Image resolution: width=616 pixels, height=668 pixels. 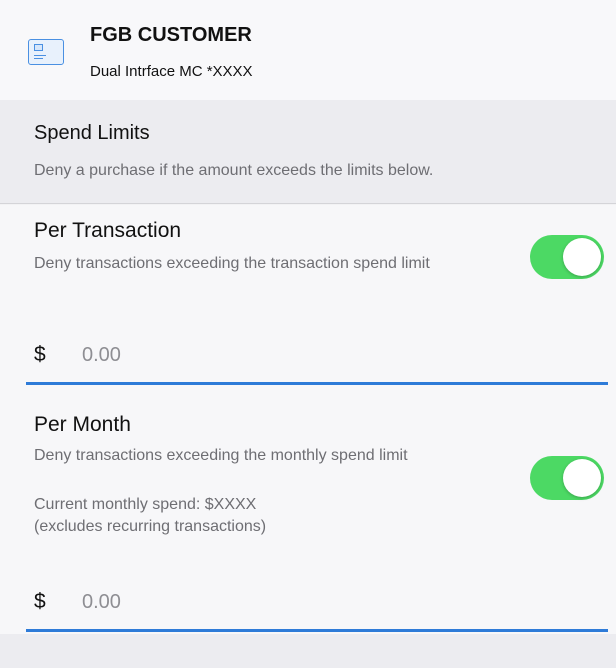 I want to click on per-transaction-title: Per Transaction, so click(x=108, y=230).